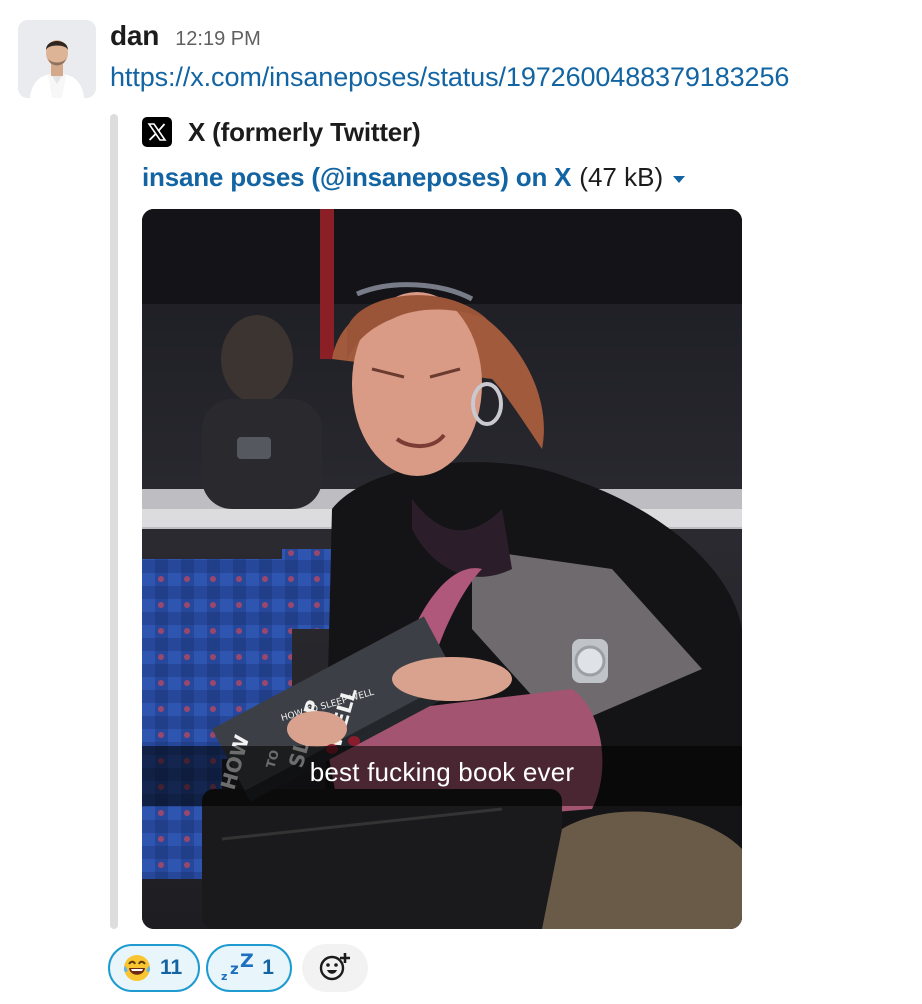 This screenshot has width=922, height=1004. I want to click on unfurl-service: X (formerly Twitter), so click(281, 132).